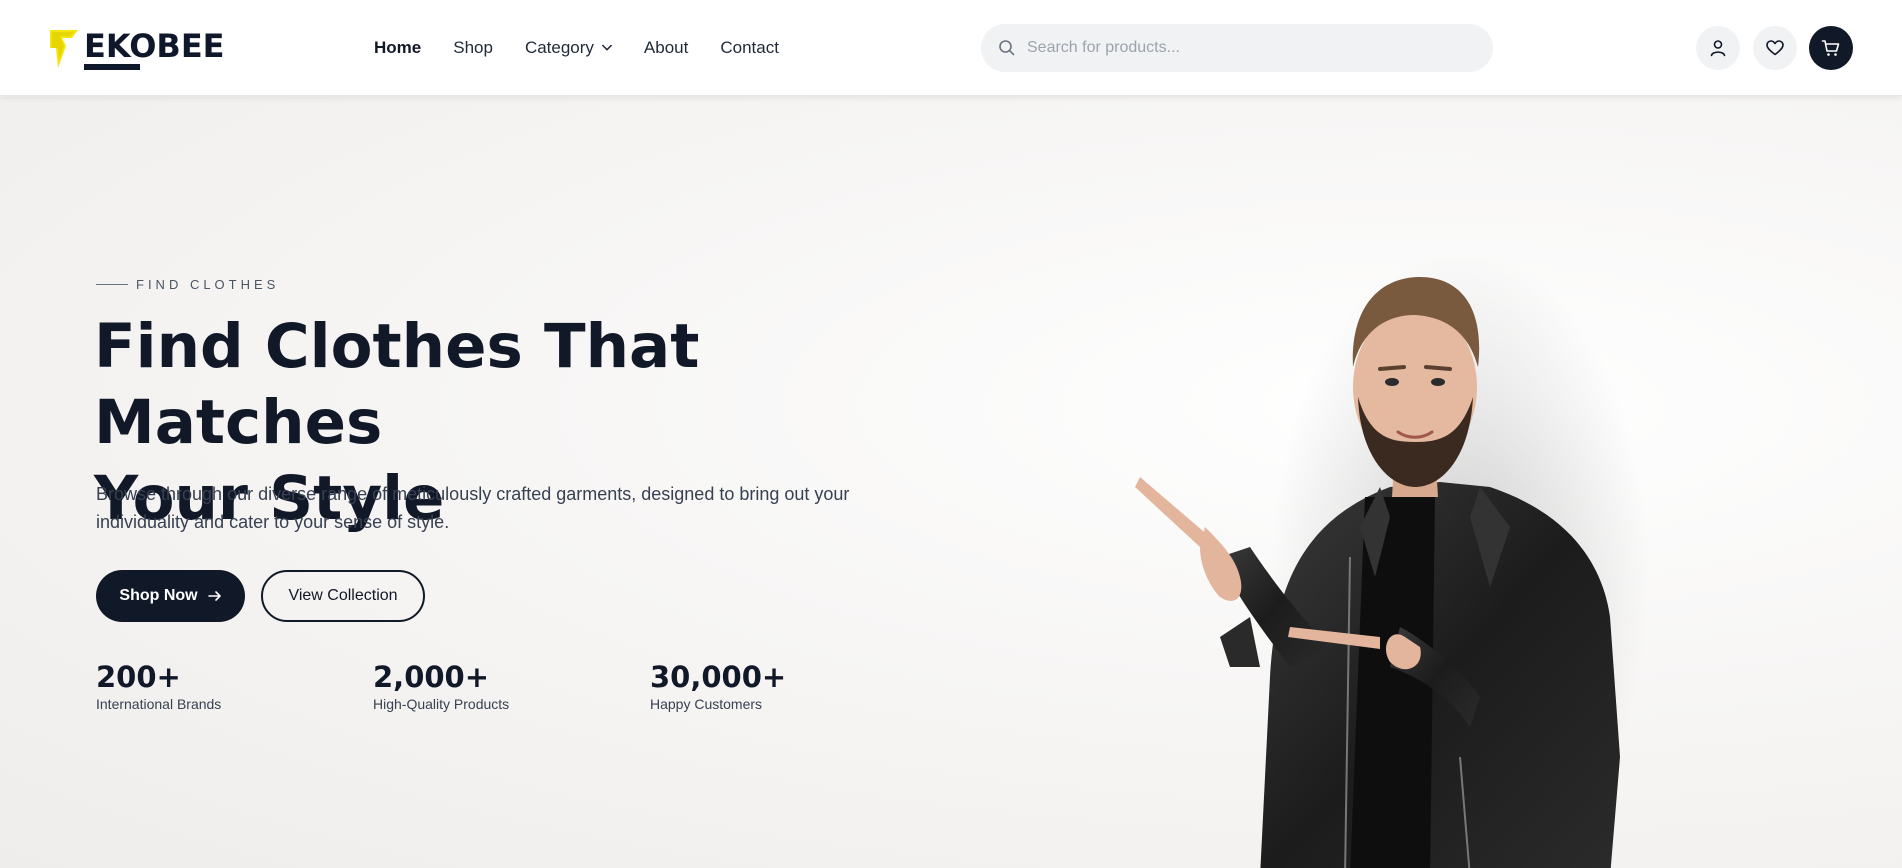  Describe the element at coordinates (158, 595) in the screenshot. I see `shop-now-label: Shop Now` at that location.